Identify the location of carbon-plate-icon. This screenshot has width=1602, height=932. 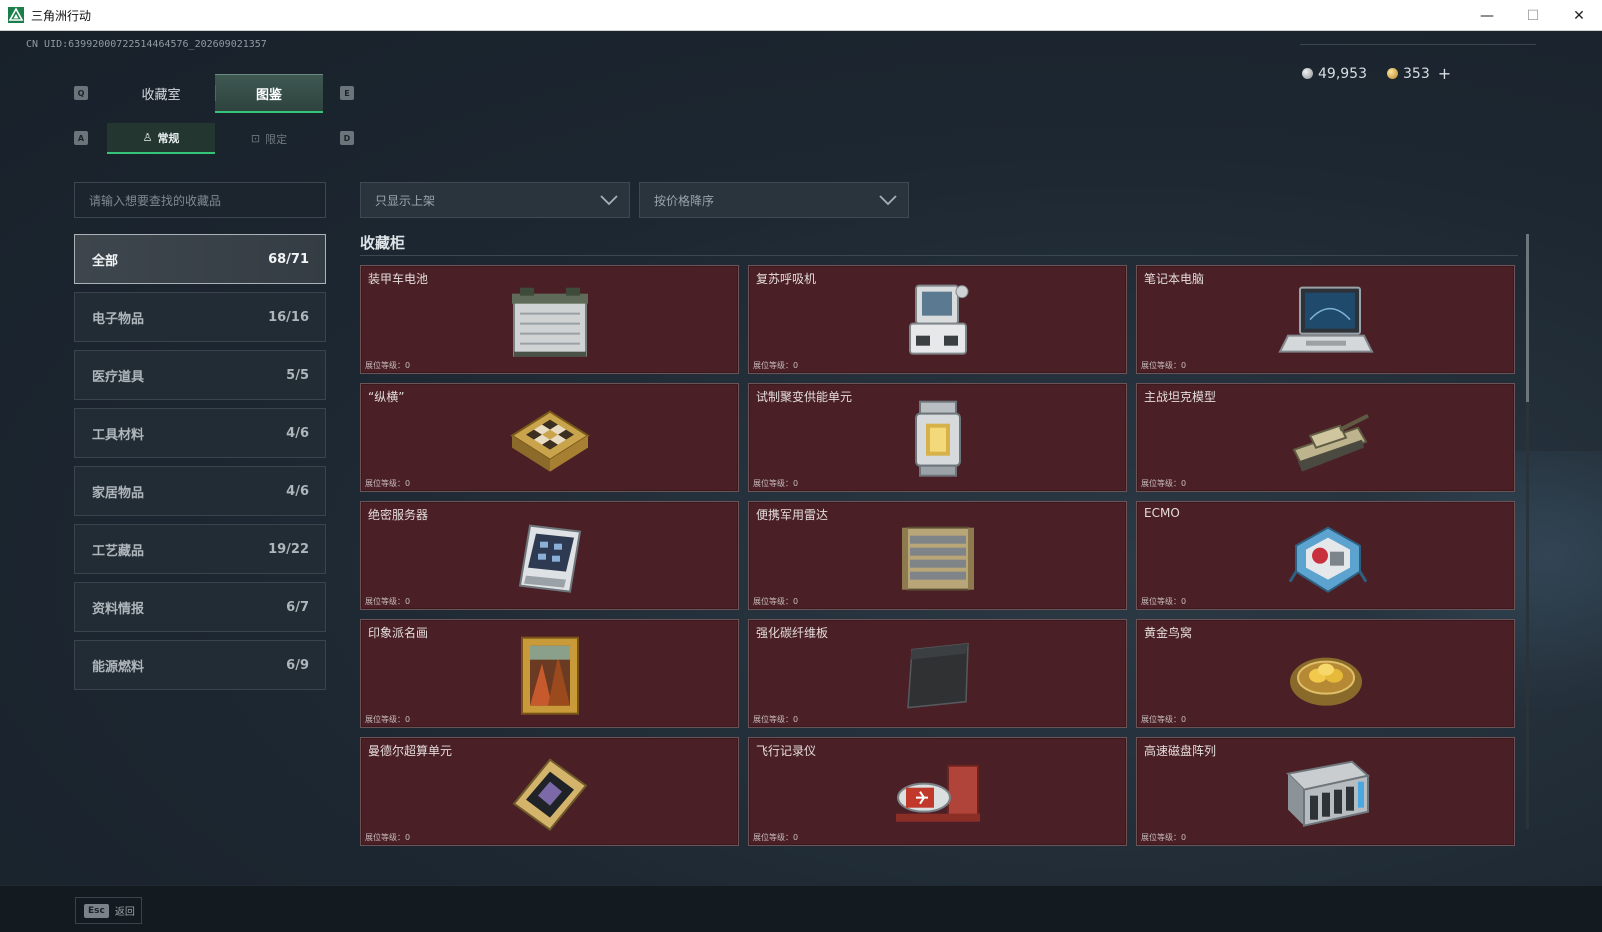
(937, 675).